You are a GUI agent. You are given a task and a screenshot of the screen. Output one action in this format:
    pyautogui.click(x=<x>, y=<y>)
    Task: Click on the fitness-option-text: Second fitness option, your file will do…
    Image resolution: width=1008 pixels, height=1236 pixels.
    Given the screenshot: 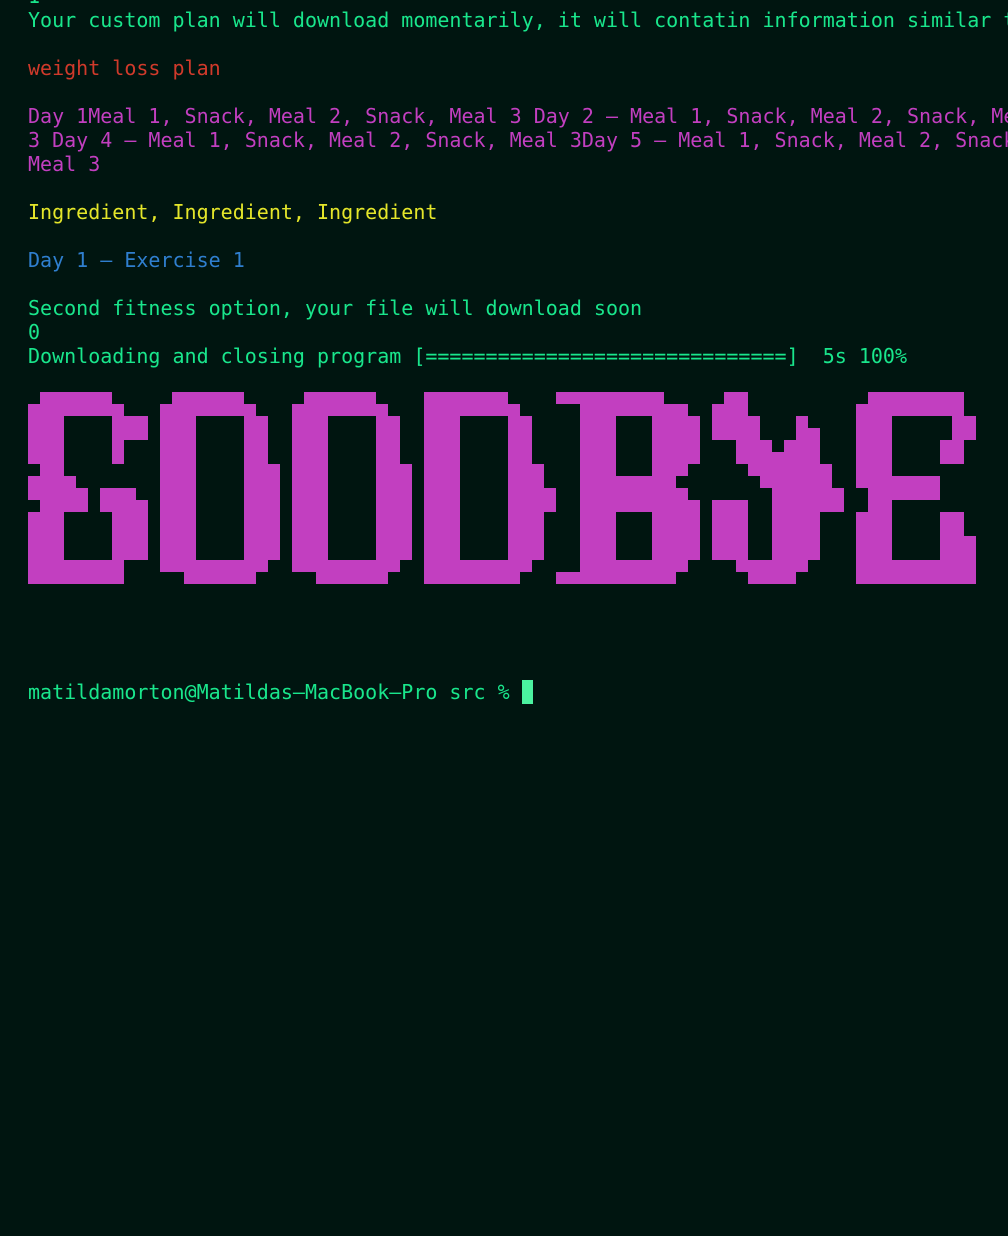 What is the action you would take?
    pyautogui.click(x=335, y=308)
    